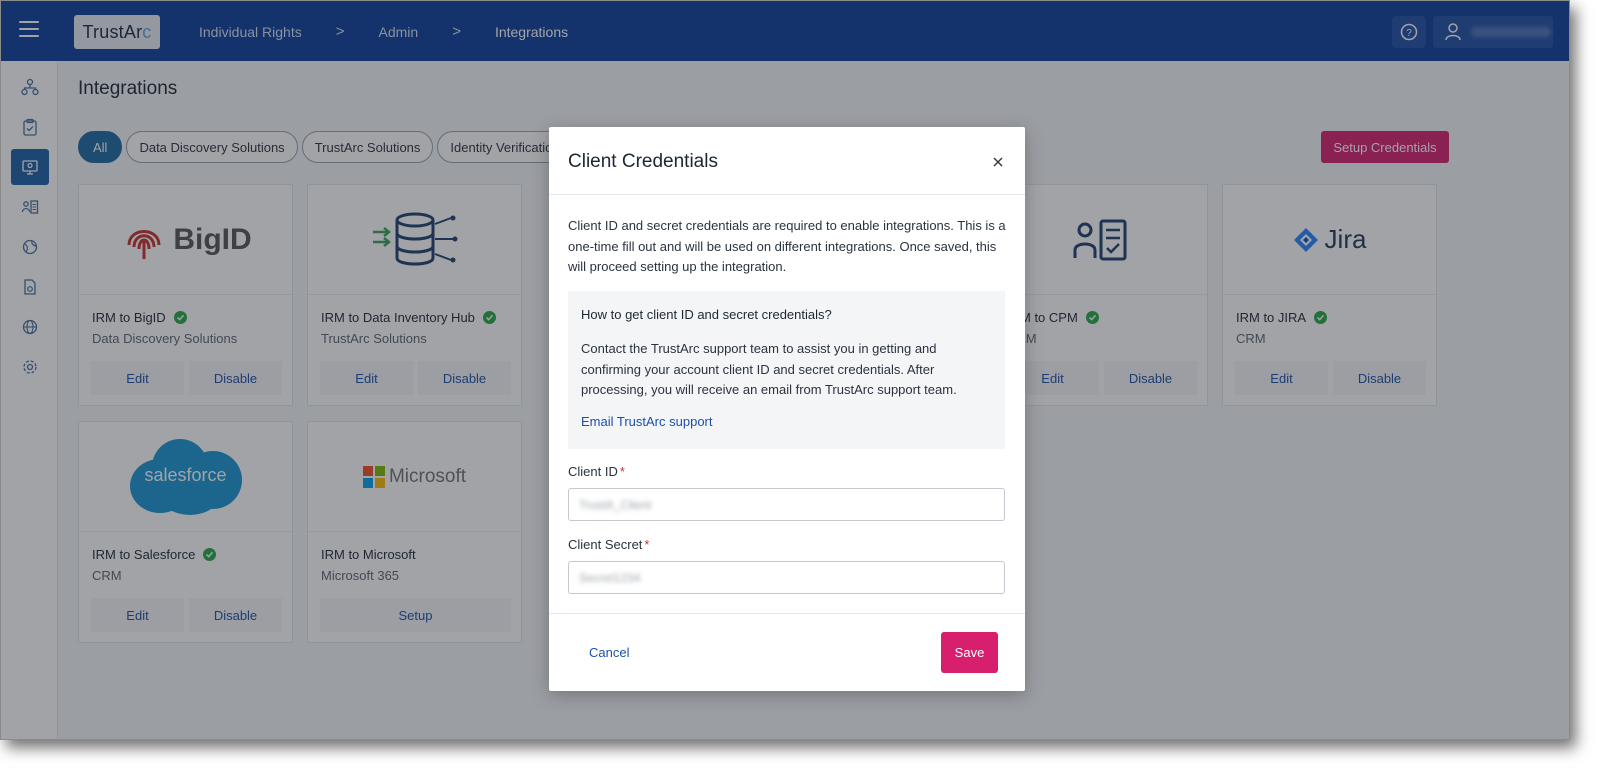 The image size is (1600, 770). Describe the element at coordinates (786, 504) in the screenshot. I see `client-id-input: TrustA_Client` at that location.